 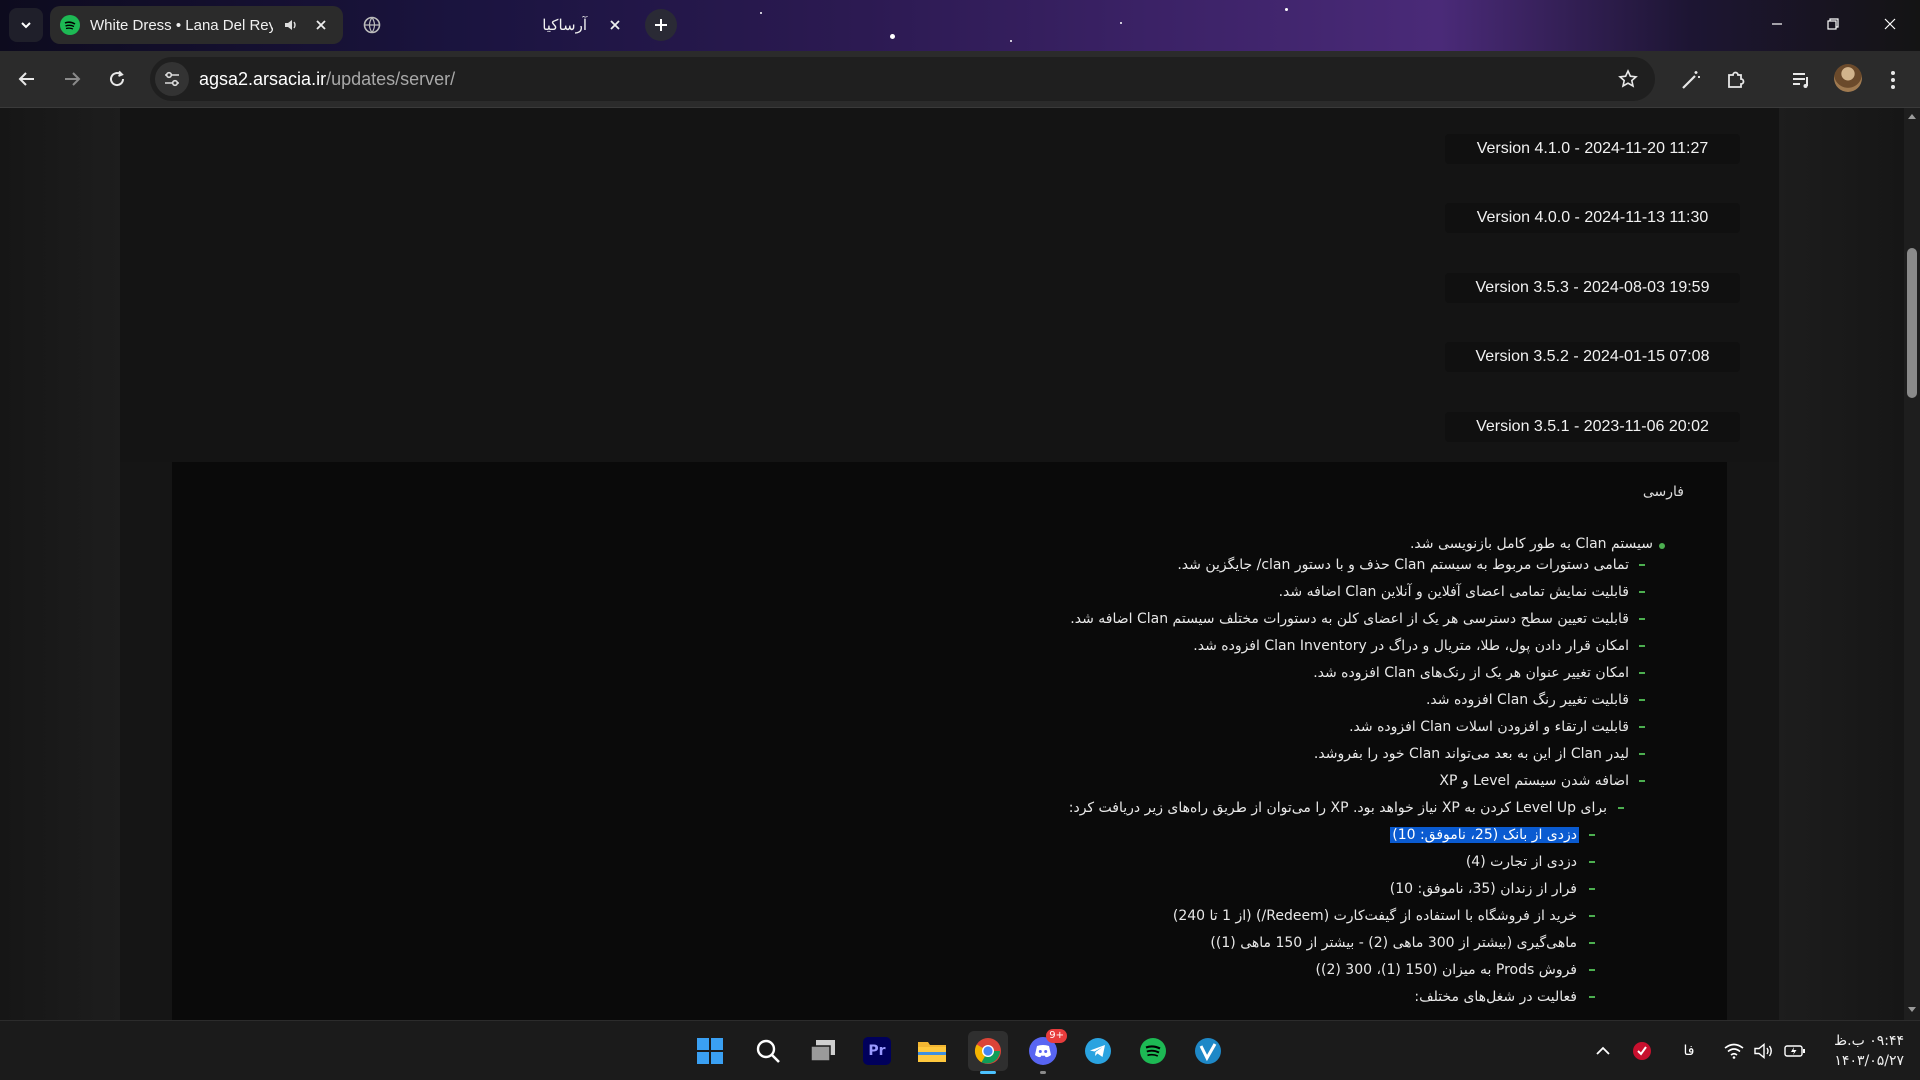 I want to click on task-view-button, so click(x=823, y=1051).